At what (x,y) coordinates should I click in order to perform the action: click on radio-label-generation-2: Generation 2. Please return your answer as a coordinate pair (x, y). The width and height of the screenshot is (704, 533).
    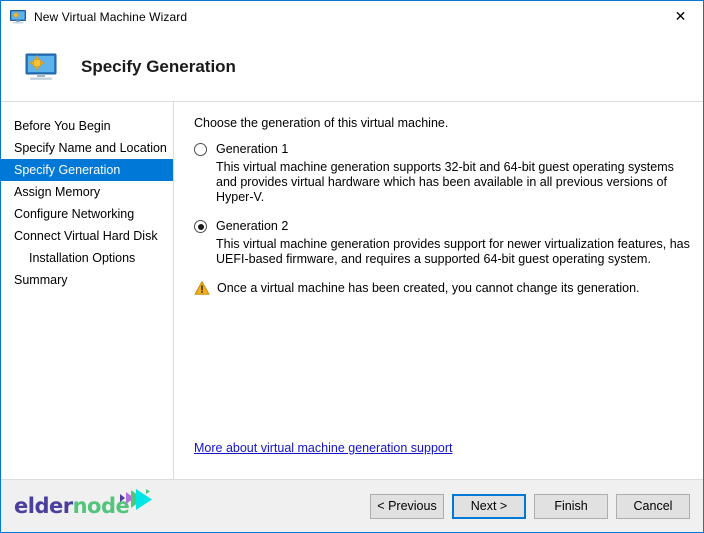
    Looking at the image, I should click on (252, 226).